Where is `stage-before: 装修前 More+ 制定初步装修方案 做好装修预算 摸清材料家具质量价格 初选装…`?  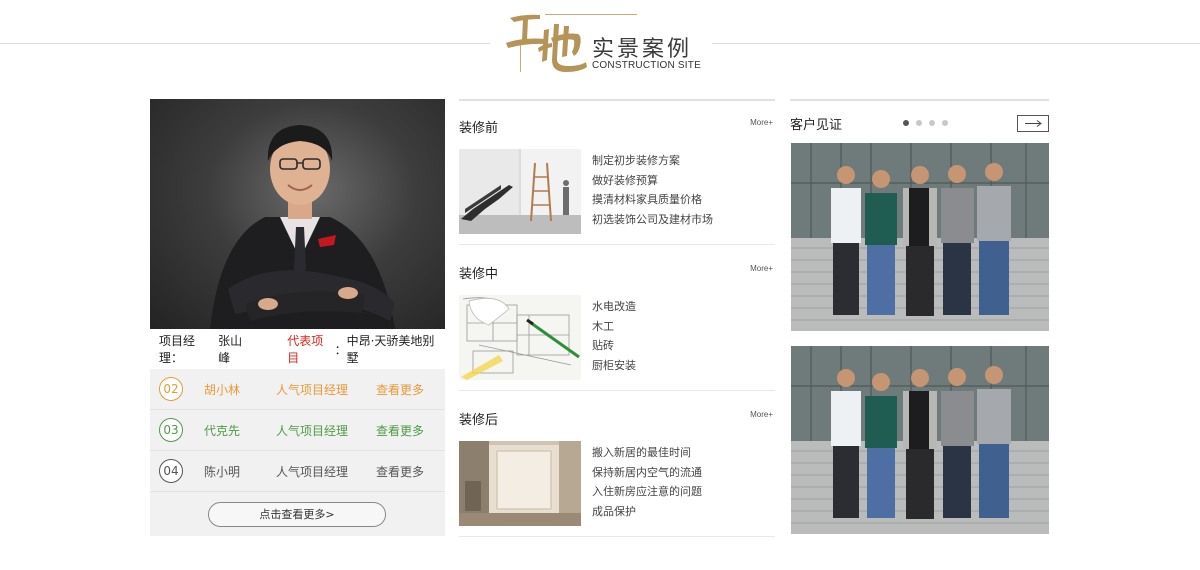
stage-before: 装修前 More+ 制定初步装修方案 做好装修预算 摸清材料家具质量价格 初选装… is located at coordinates (617, 172).